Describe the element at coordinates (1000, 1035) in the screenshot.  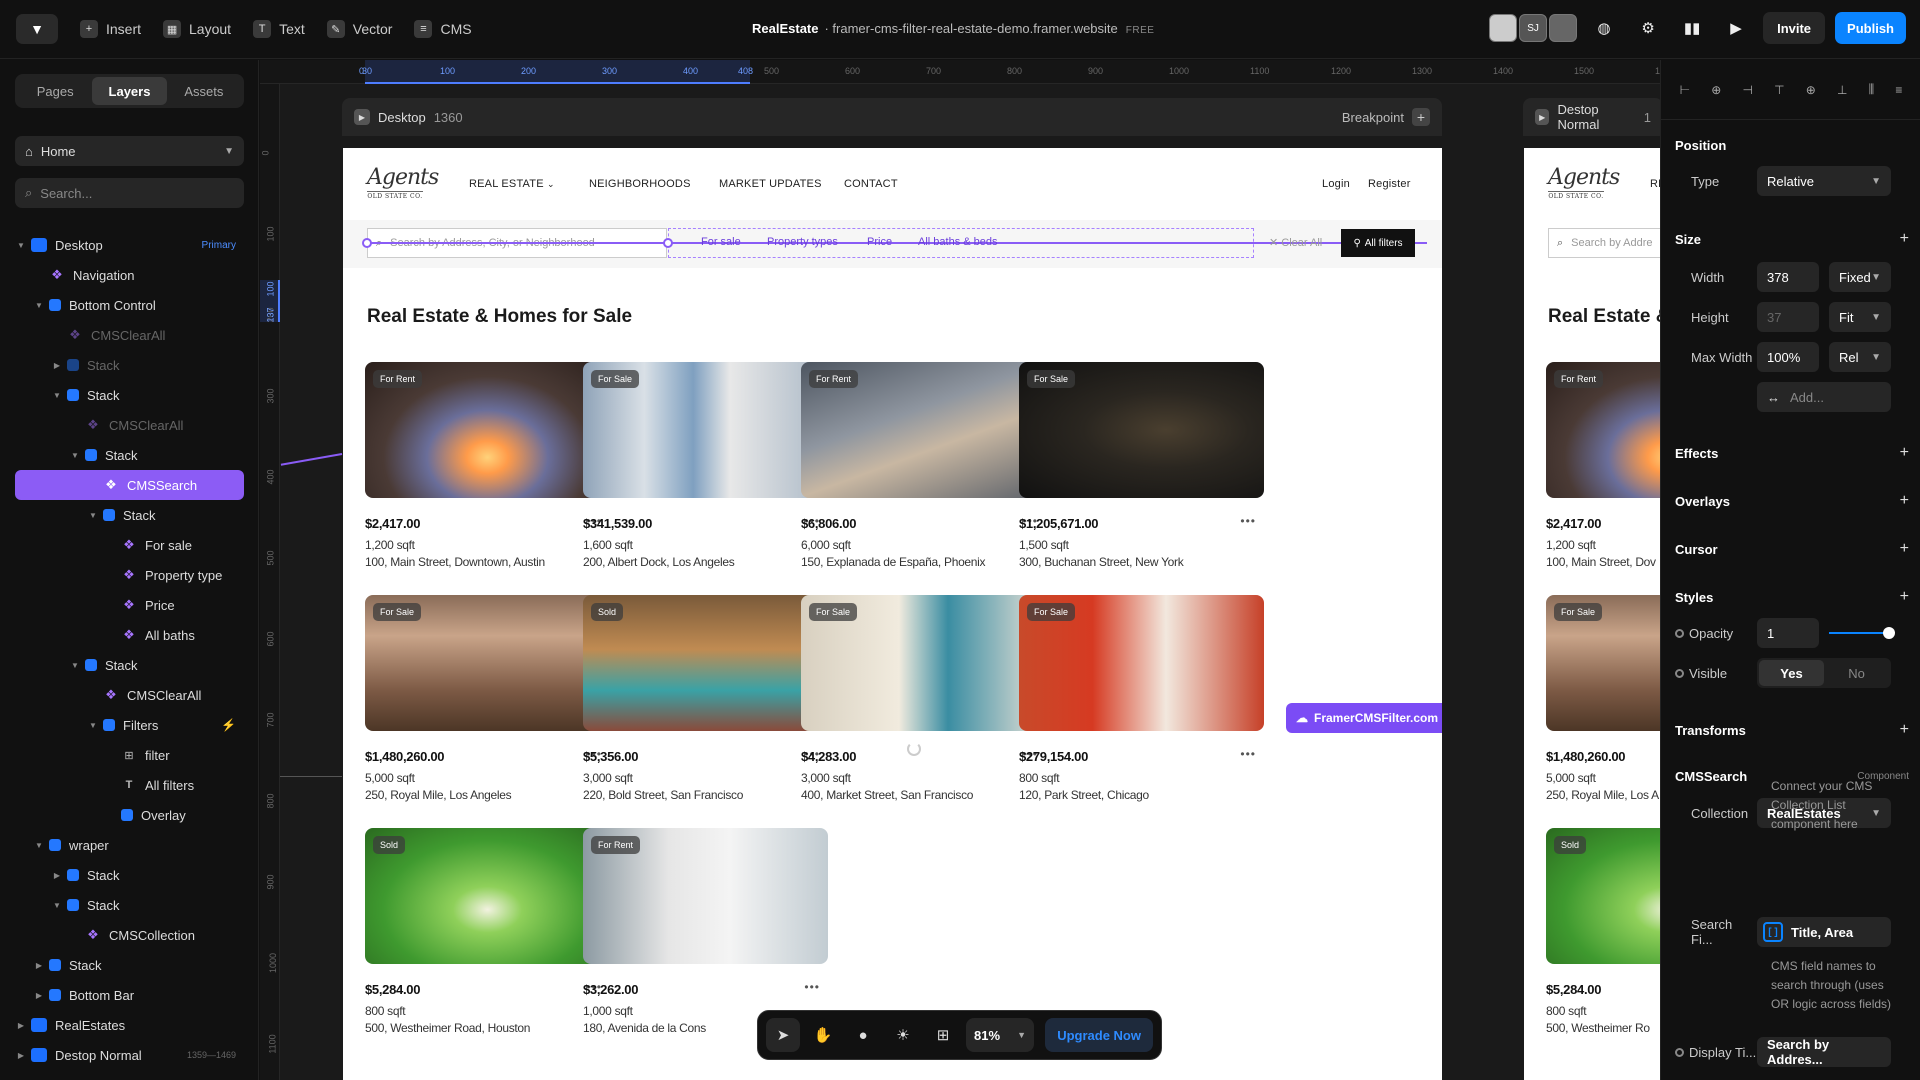
I see `zoom-select: 81% ▼` at that location.